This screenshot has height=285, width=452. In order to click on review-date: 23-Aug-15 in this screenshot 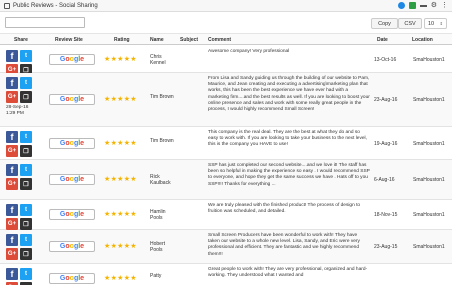, I will do `click(386, 247)`.